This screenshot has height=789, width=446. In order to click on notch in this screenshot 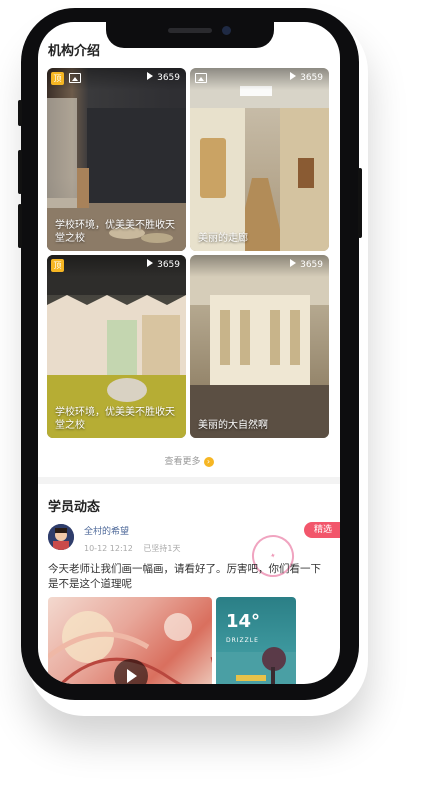, I will do `click(190, 35)`.